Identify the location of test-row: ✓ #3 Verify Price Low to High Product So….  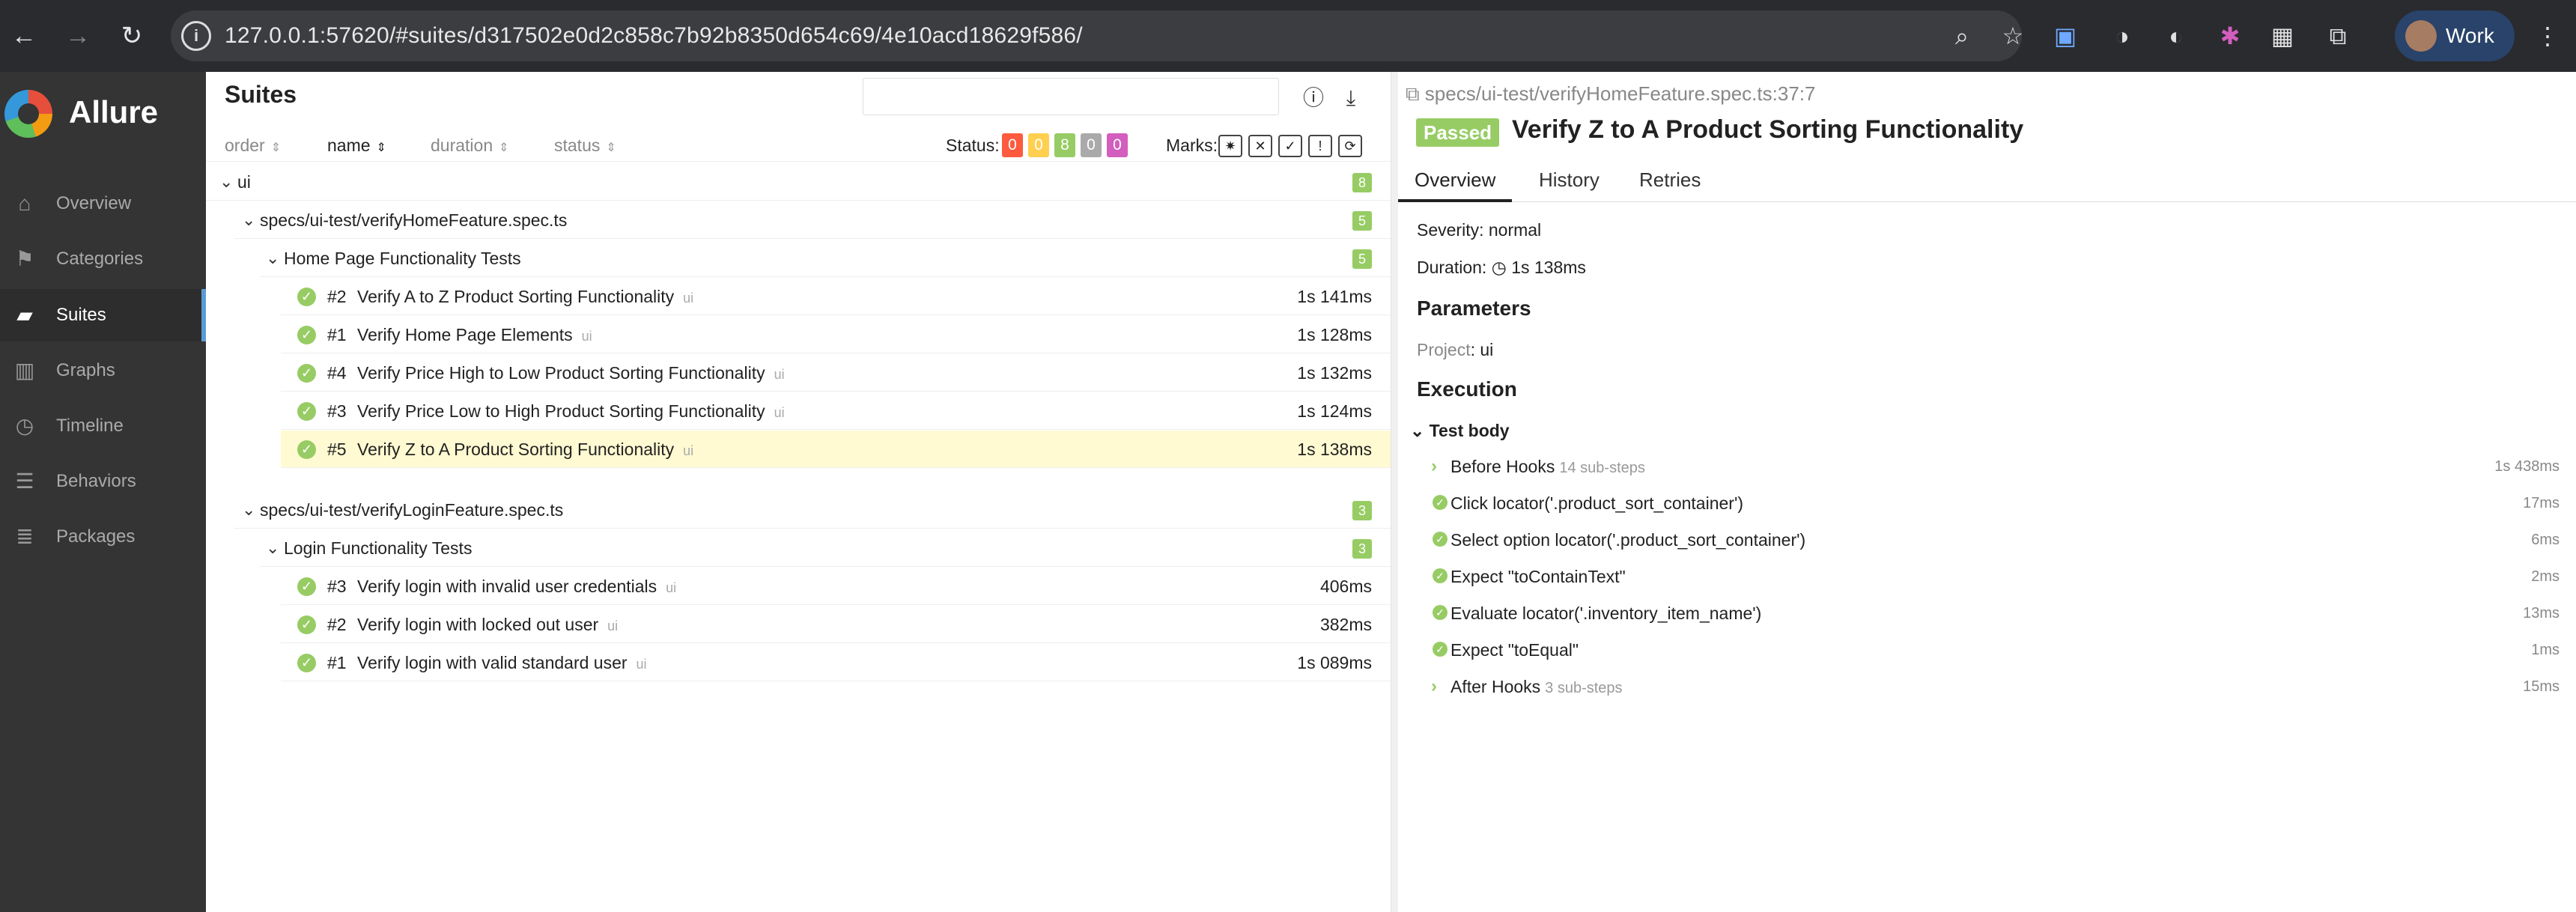
(836, 411).